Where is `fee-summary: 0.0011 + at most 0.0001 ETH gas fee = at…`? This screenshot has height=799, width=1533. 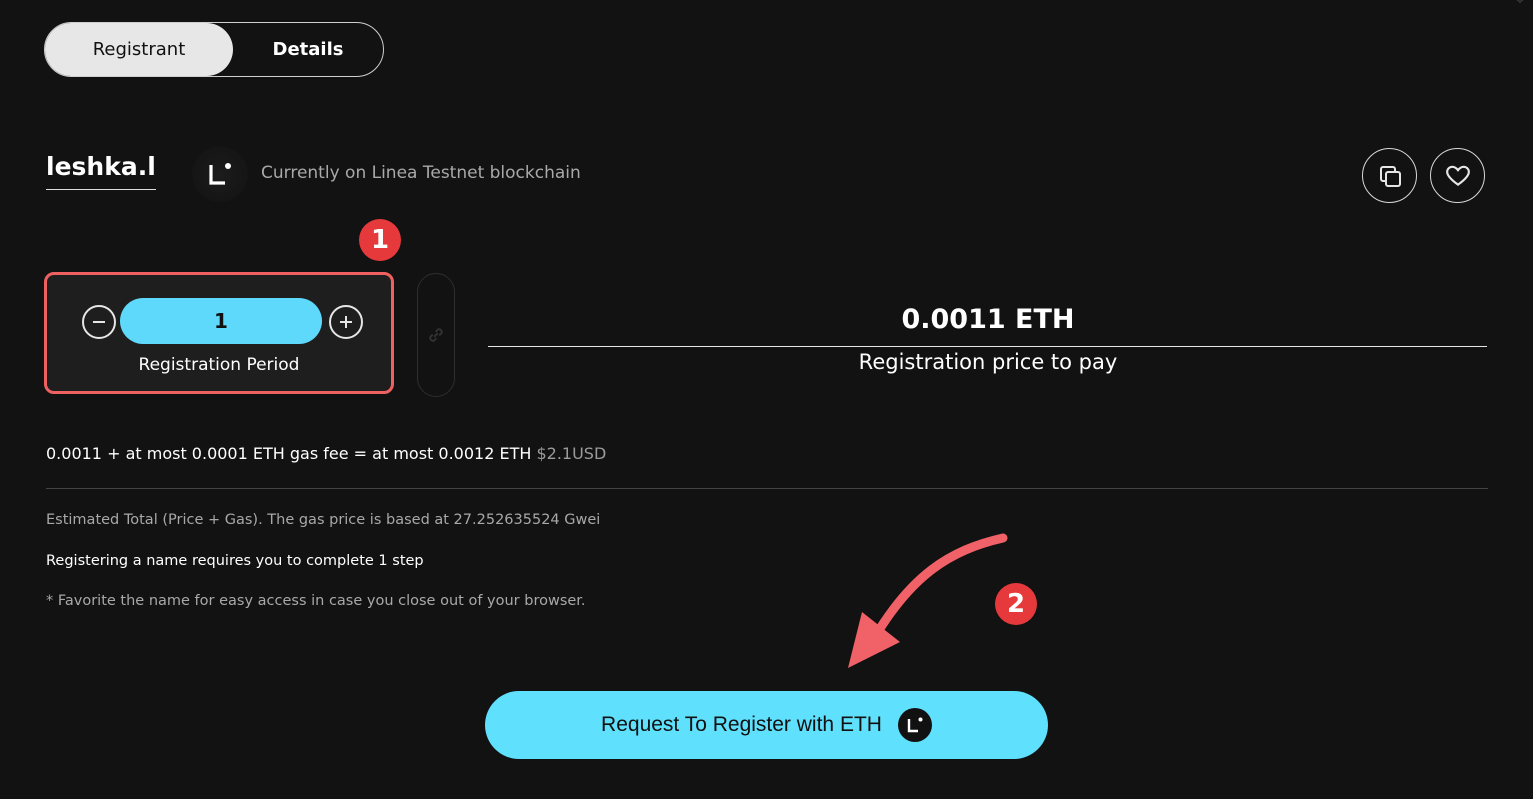
fee-summary: 0.0011 + at most 0.0001 ETH gas fee = at… is located at coordinates (326, 453).